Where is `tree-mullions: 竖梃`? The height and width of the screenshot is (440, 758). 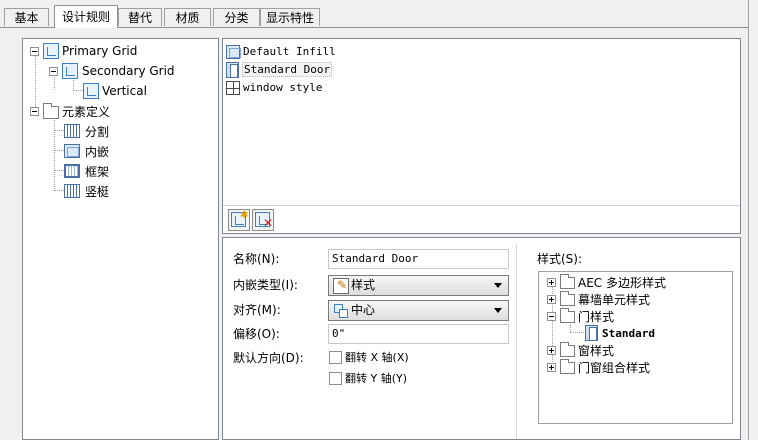
tree-mullions: 竖梃 is located at coordinates (86, 191).